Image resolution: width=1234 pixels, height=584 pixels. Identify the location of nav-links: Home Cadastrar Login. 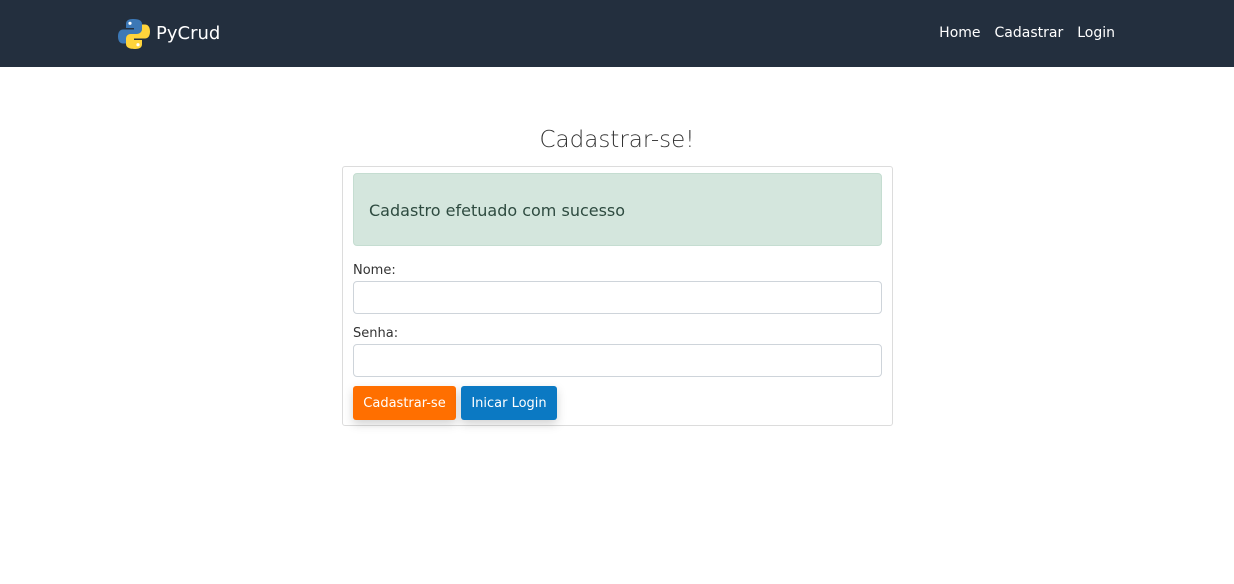
(1027, 33).